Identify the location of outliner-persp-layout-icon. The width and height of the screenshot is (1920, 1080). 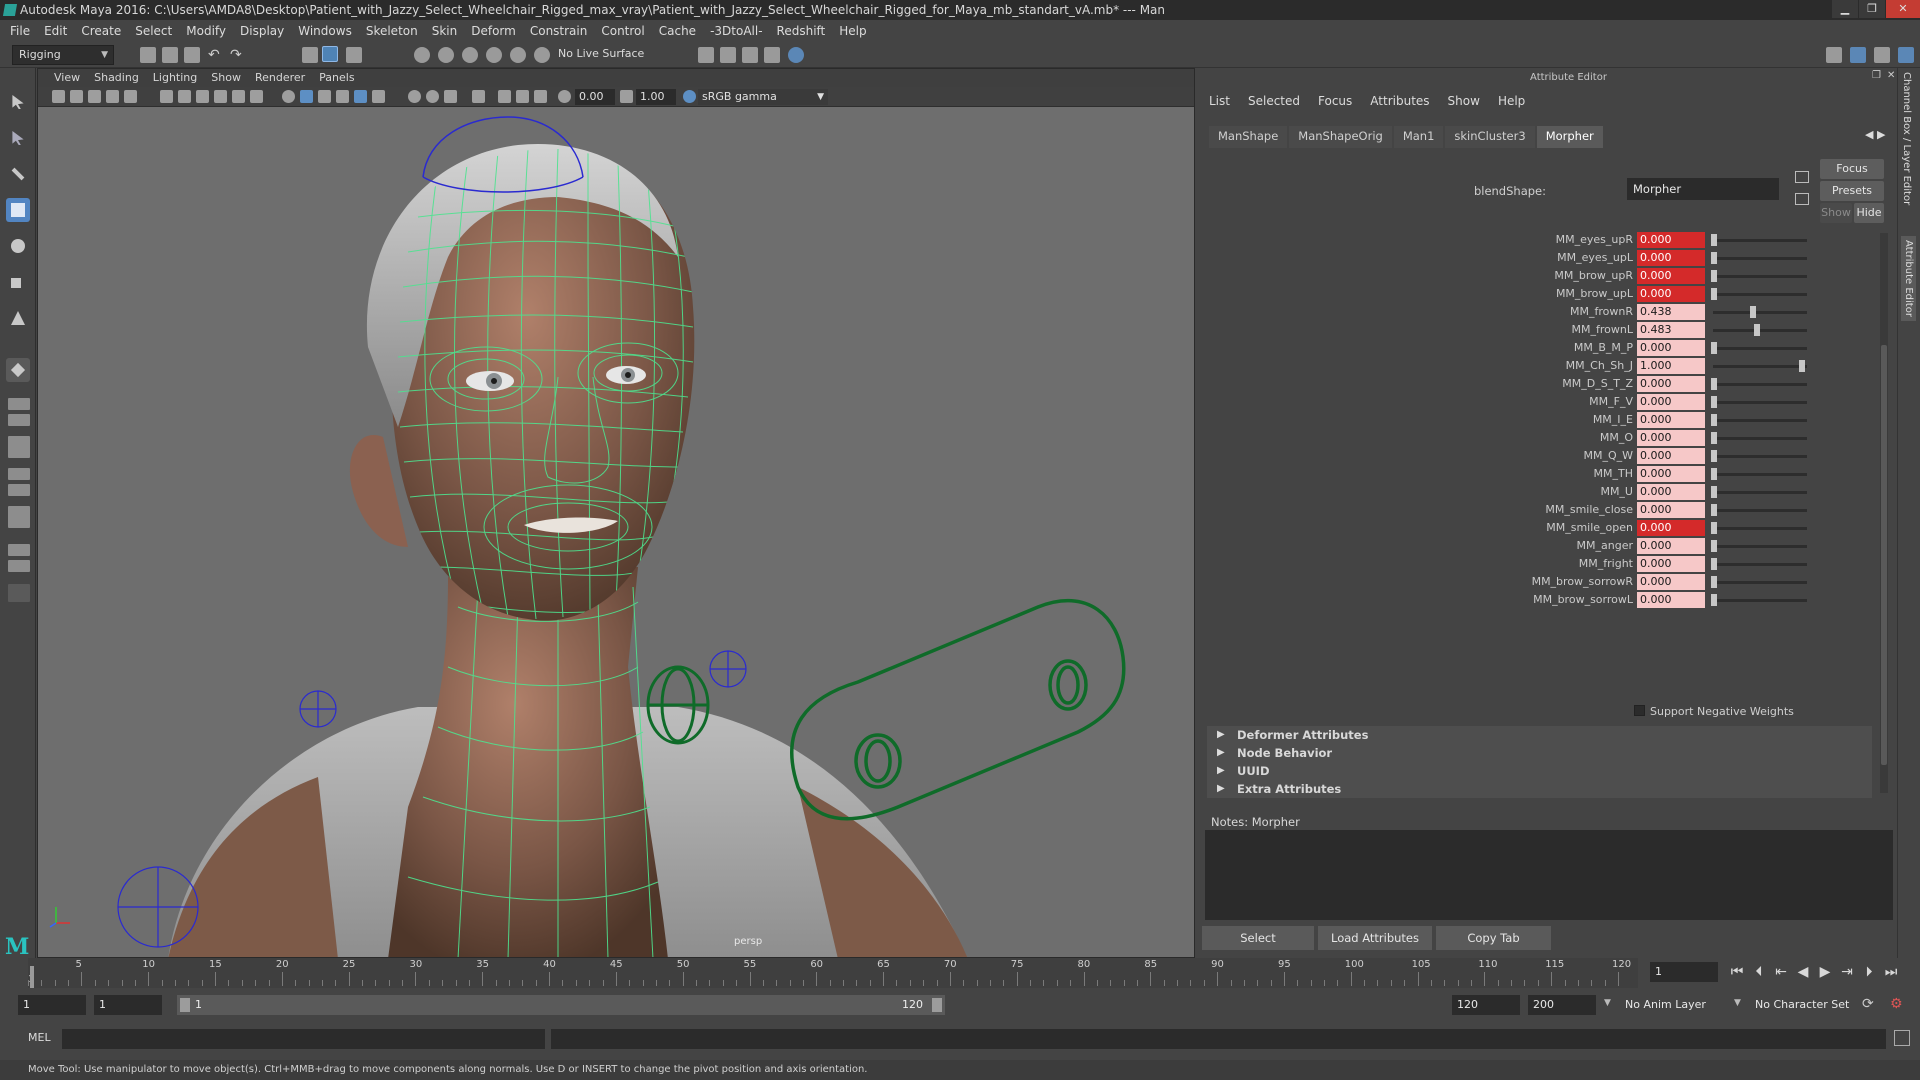
(19, 517).